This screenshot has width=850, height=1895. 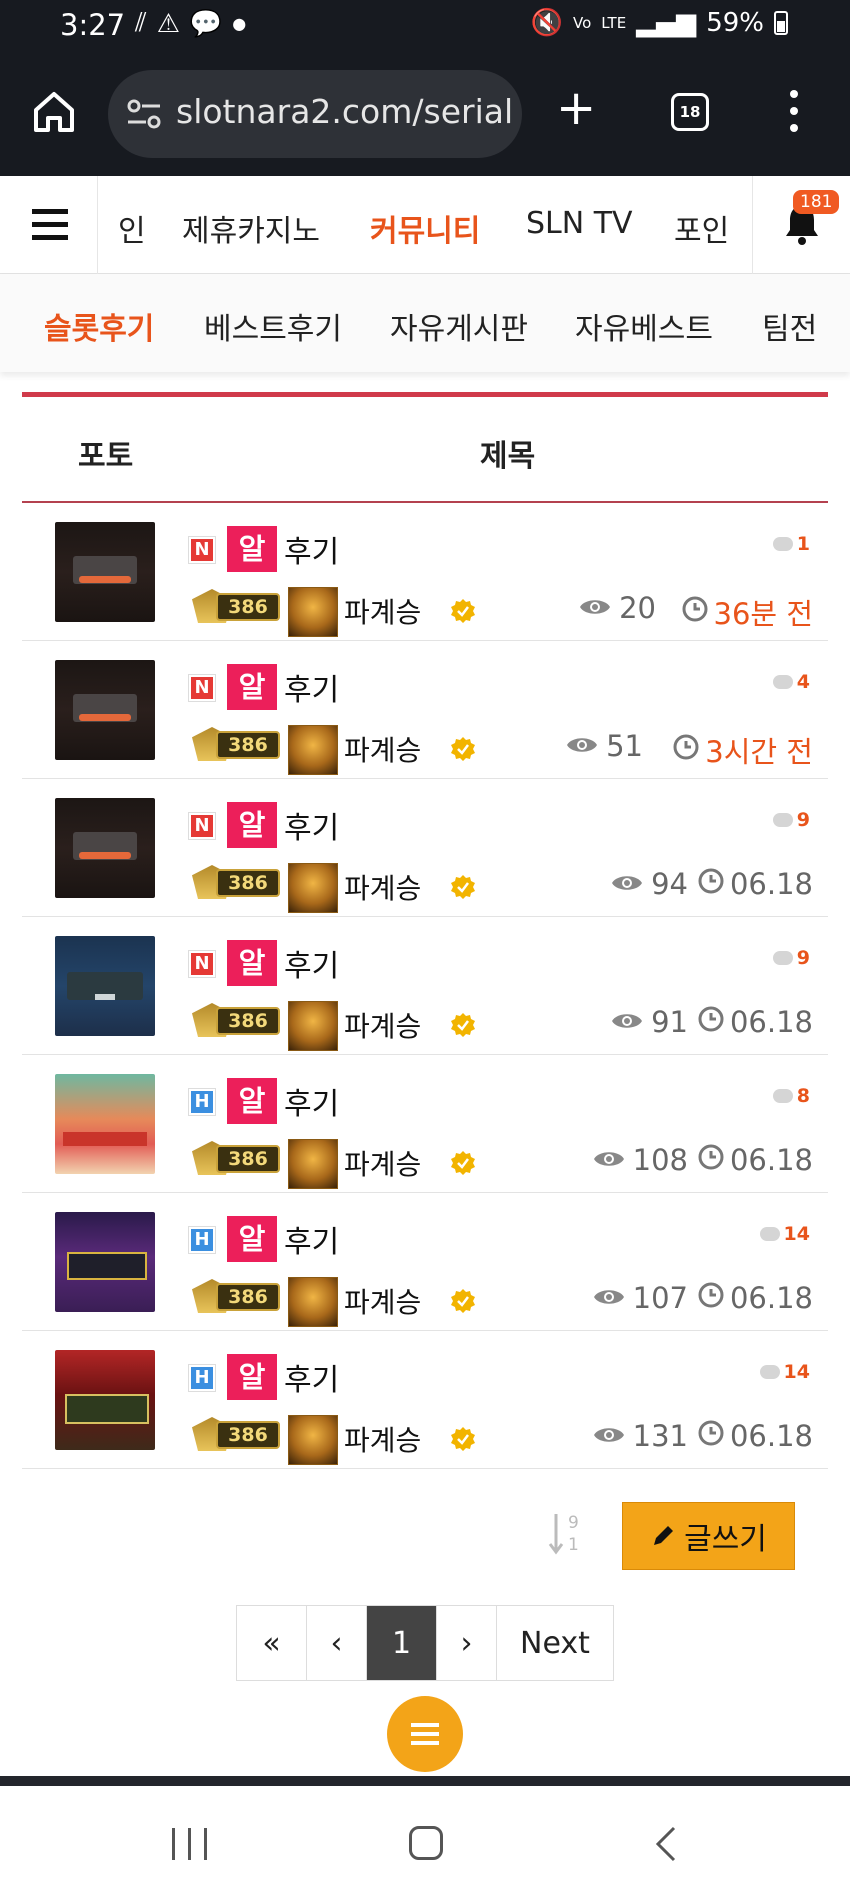 What do you see at coordinates (791, 1096) in the screenshot?
I see `comment-count: 8` at bounding box center [791, 1096].